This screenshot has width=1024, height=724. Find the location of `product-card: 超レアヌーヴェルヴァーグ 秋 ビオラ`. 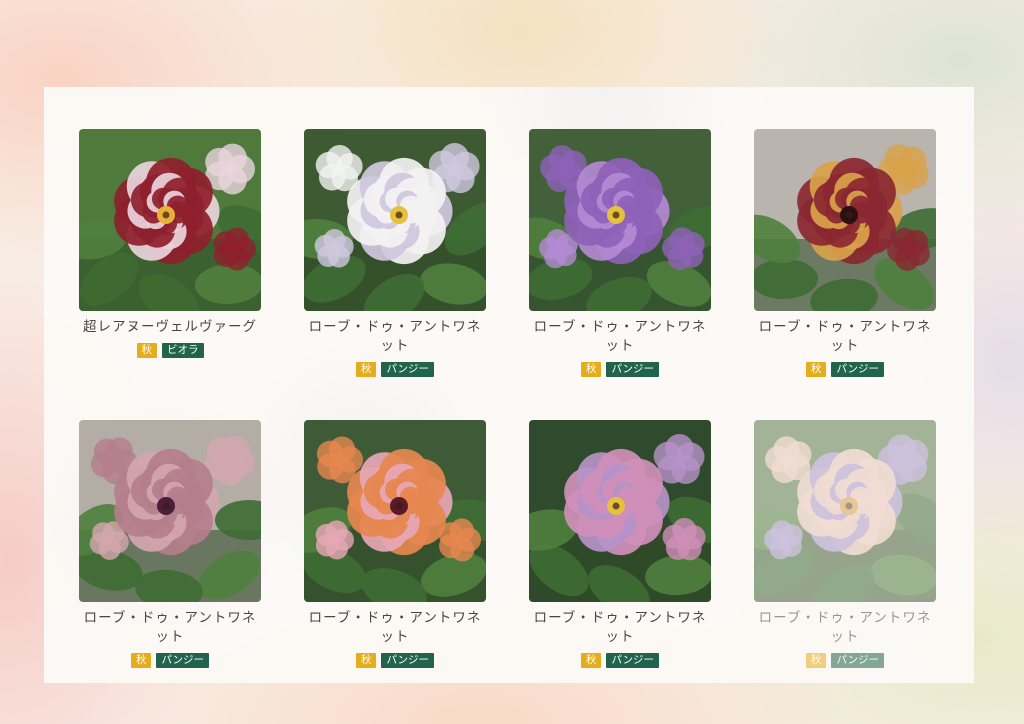

product-card: 超レアヌーヴェルヴァーグ 秋 ビオラ is located at coordinates (170, 243).